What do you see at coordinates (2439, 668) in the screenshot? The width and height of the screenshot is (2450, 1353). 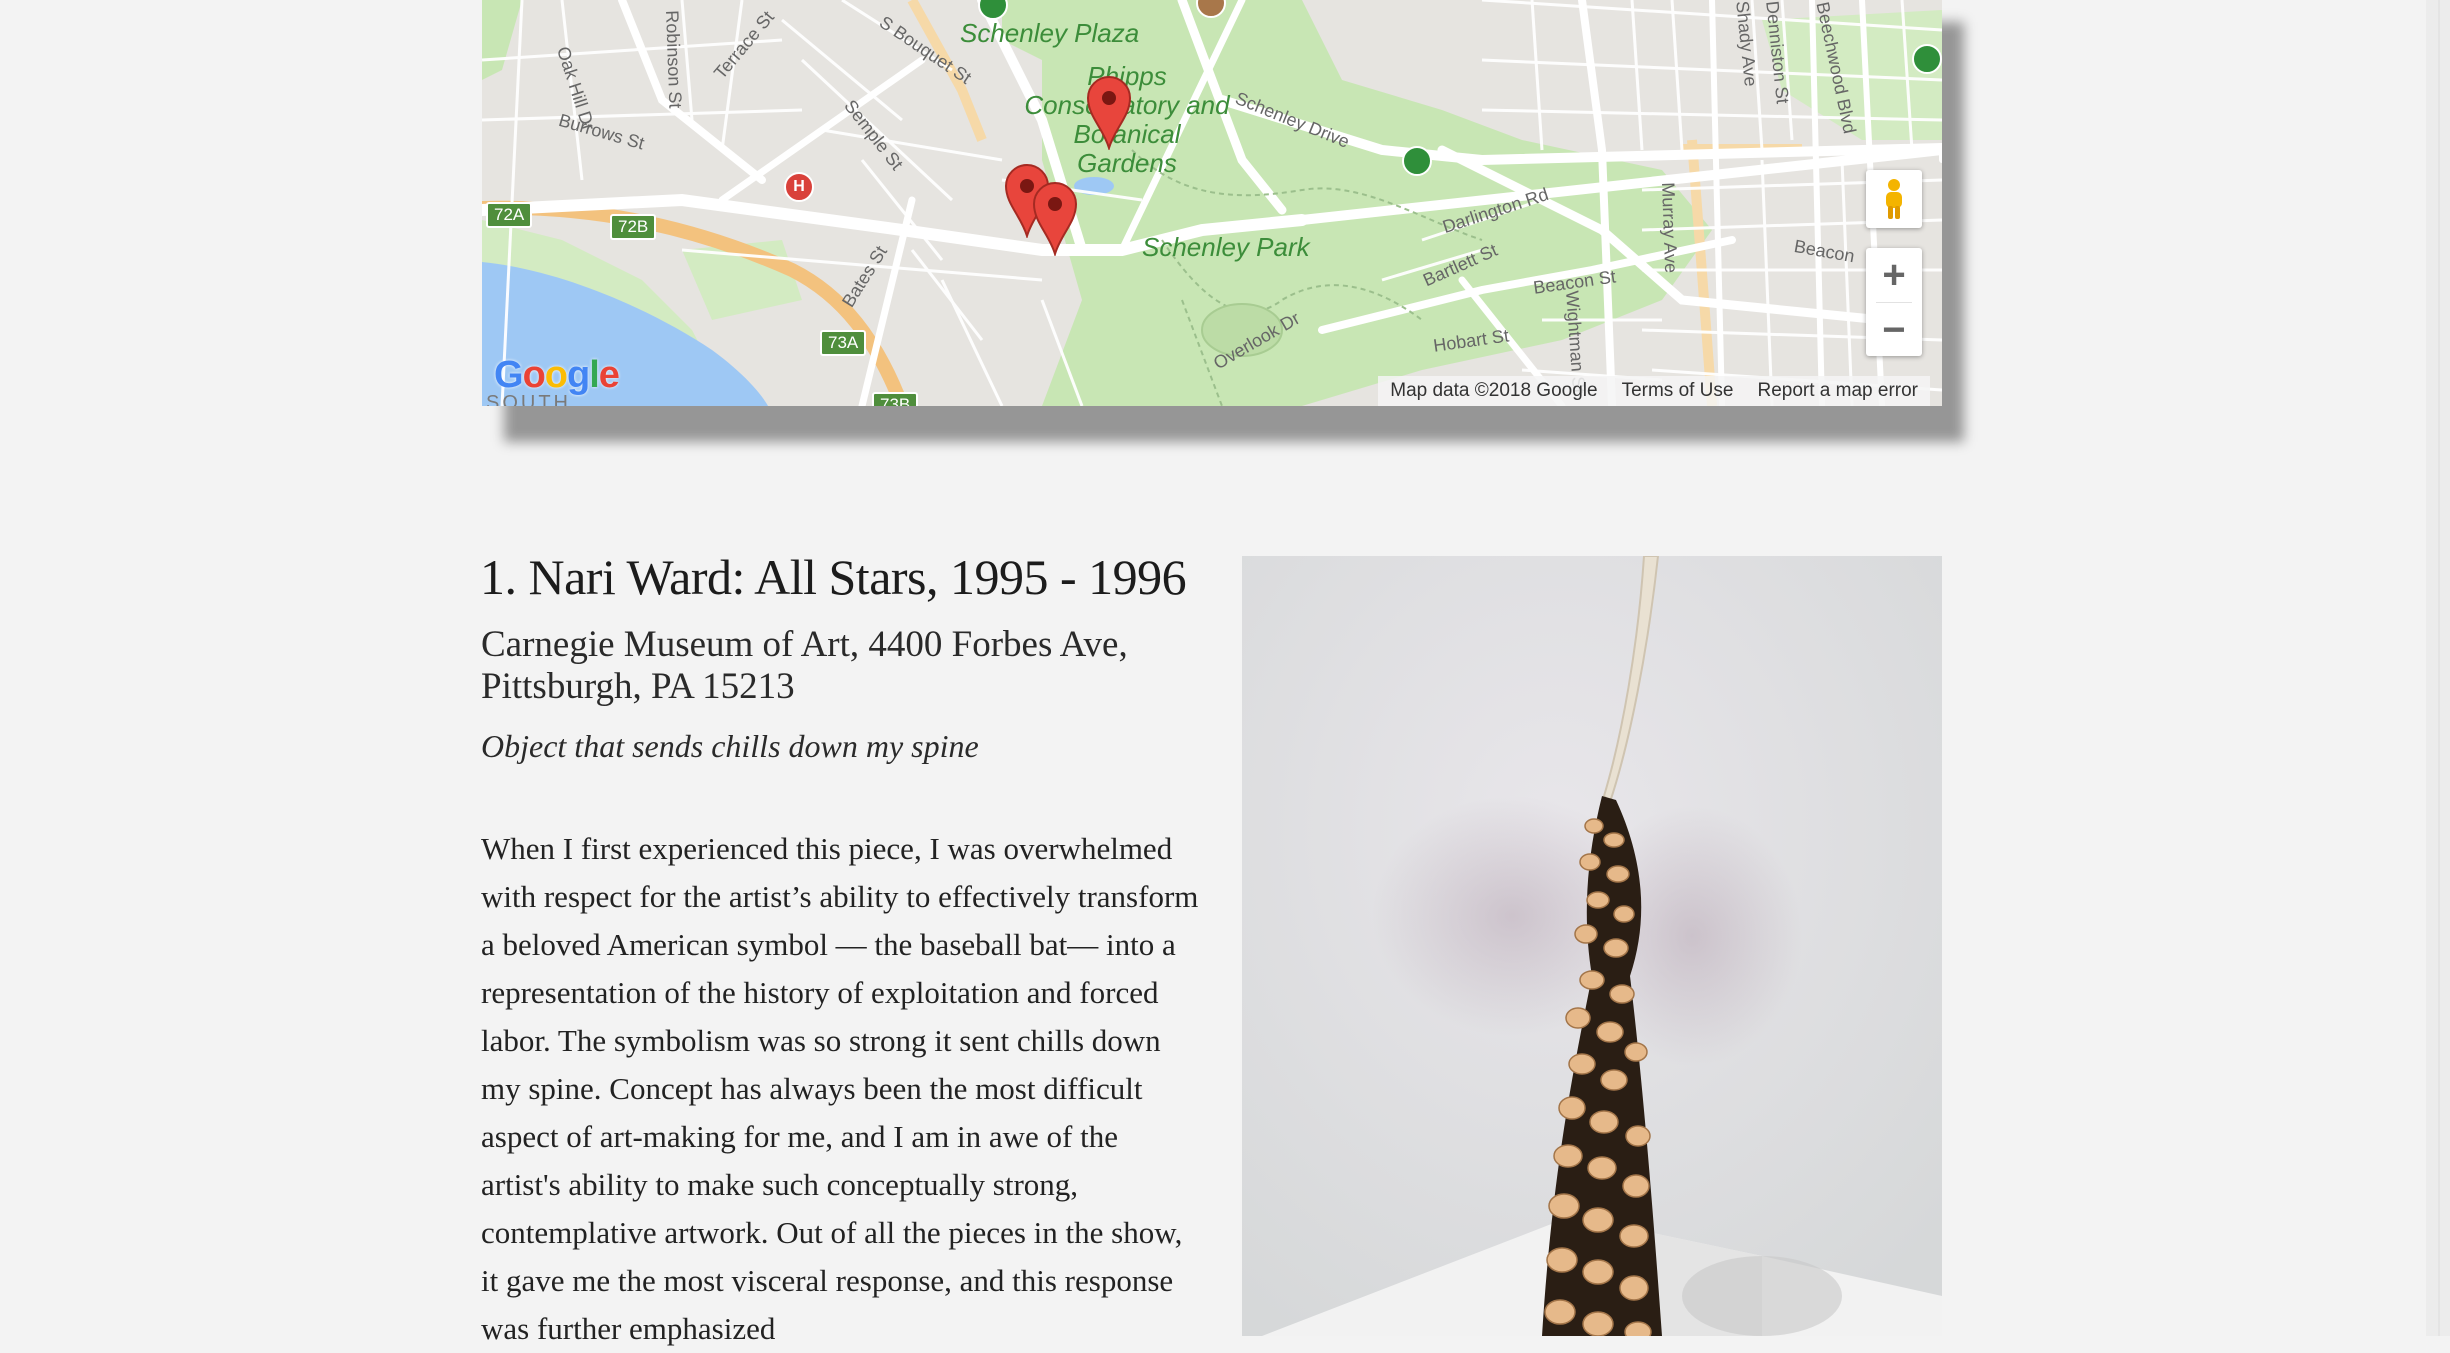 I see `scrollbar-edge` at bounding box center [2439, 668].